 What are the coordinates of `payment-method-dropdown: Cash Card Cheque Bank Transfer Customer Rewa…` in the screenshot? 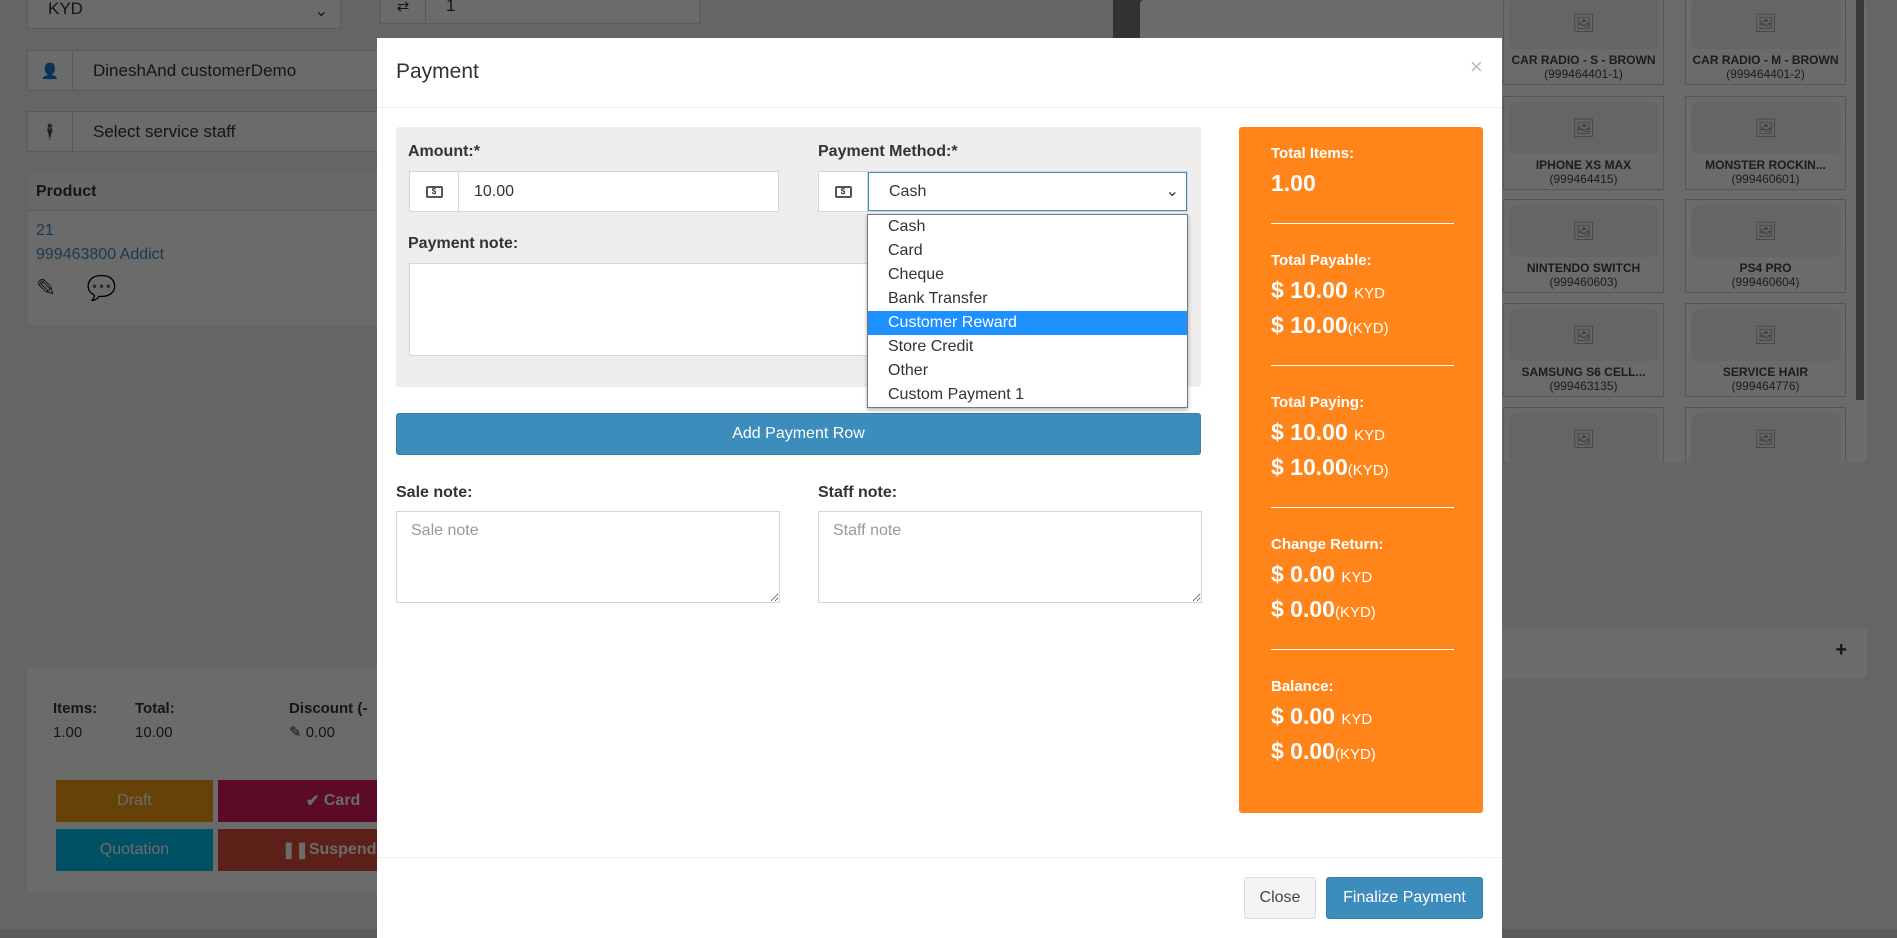 It's located at (1027, 311).